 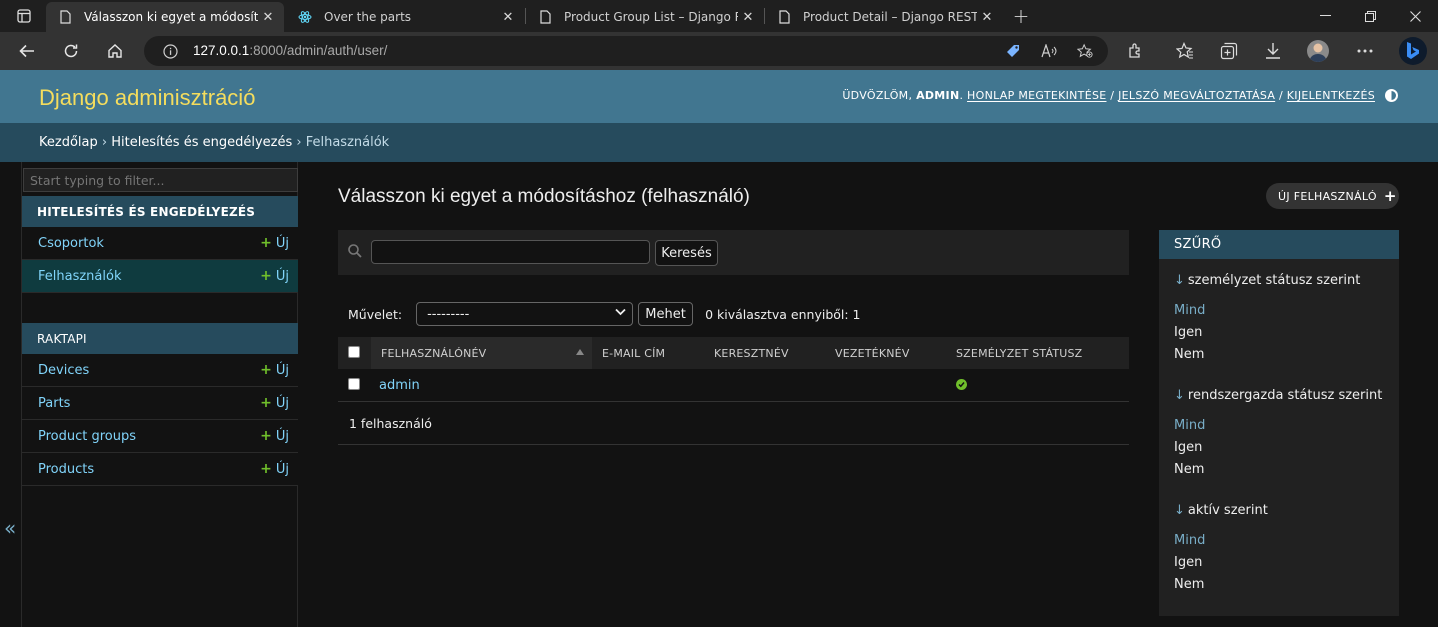 What do you see at coordinates (1221, 510) in the screenshot?
I see `filter-group-title: ↓ aktív szerint` at bounding box center [1221, 510].